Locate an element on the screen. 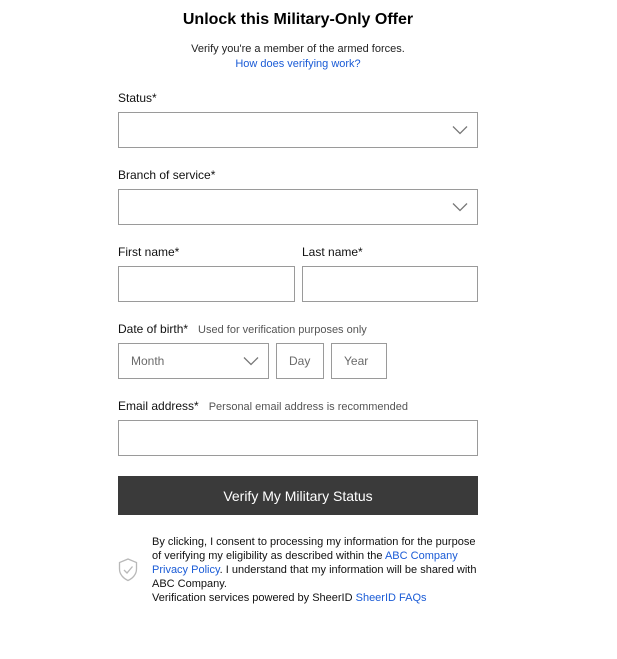  powered-by-text: Verification services powered by SheerID is located at coordinates (254, 598).